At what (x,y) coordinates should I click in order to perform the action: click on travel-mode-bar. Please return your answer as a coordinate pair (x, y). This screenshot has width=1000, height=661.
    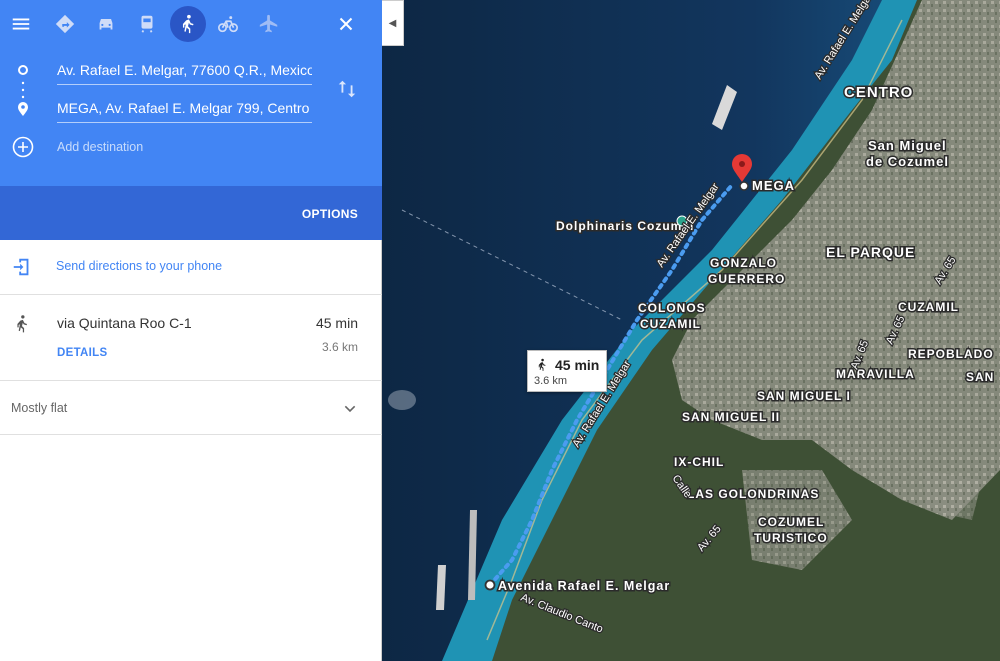
    Looking at the image, I should click on (191, 24).